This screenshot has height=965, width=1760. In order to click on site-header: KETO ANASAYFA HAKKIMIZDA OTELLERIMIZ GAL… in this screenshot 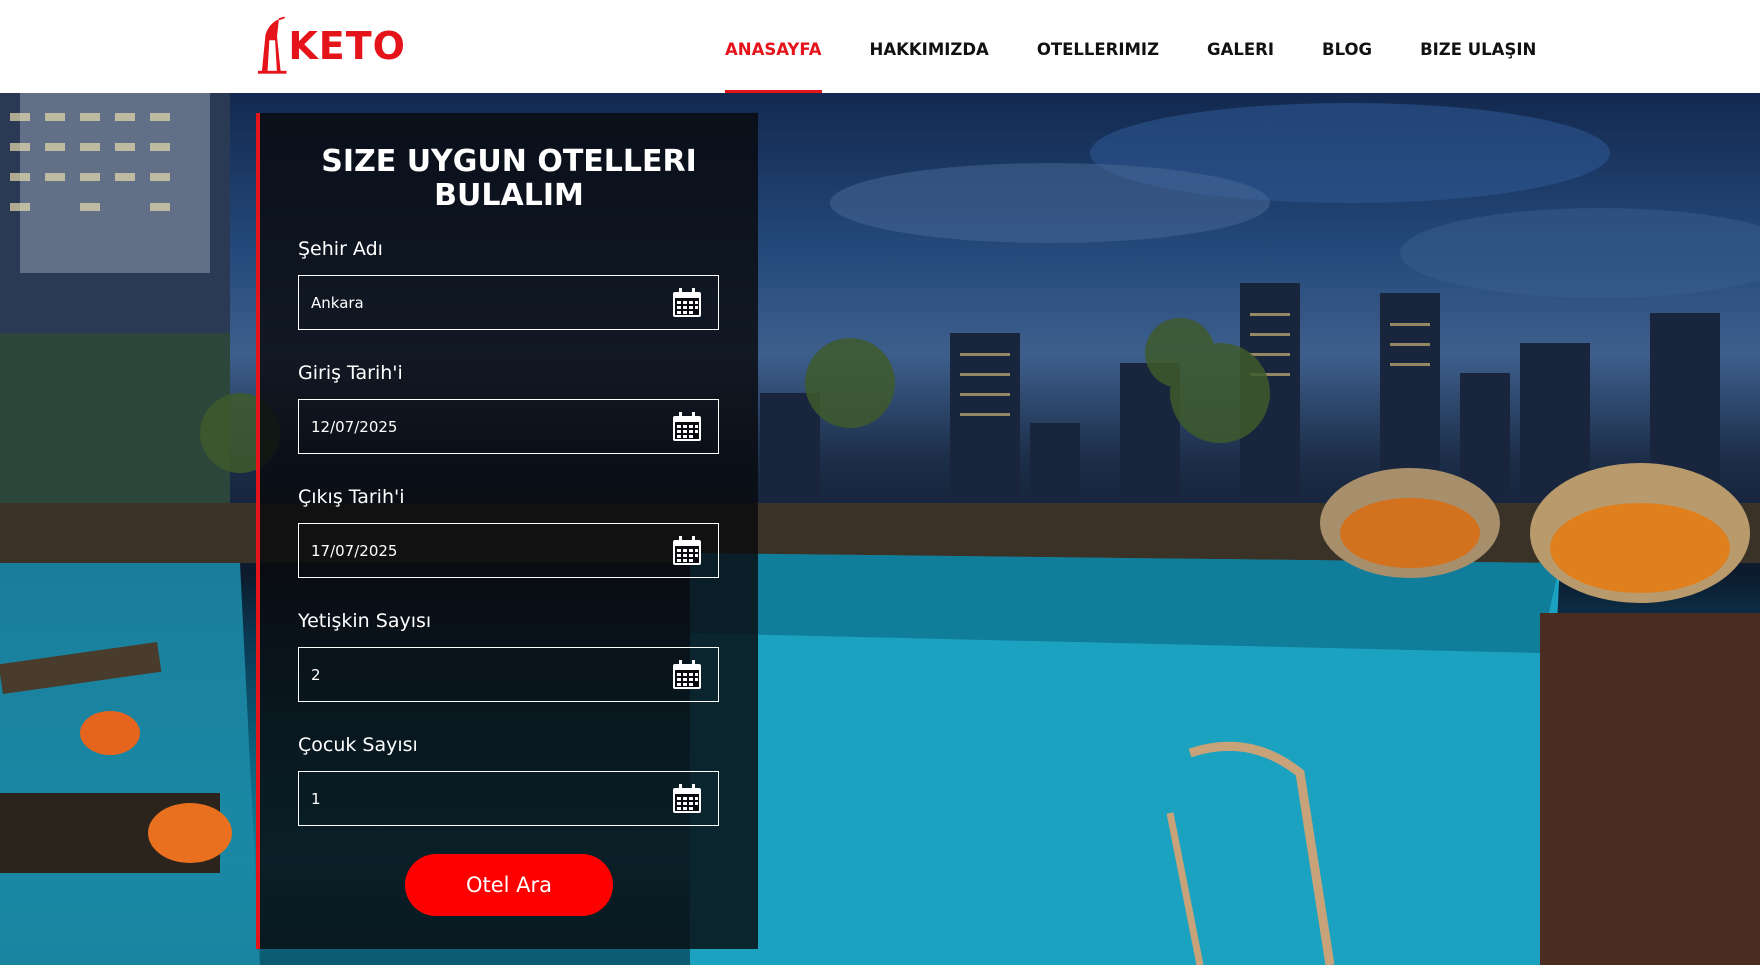, I will do `click(880, 46)`.